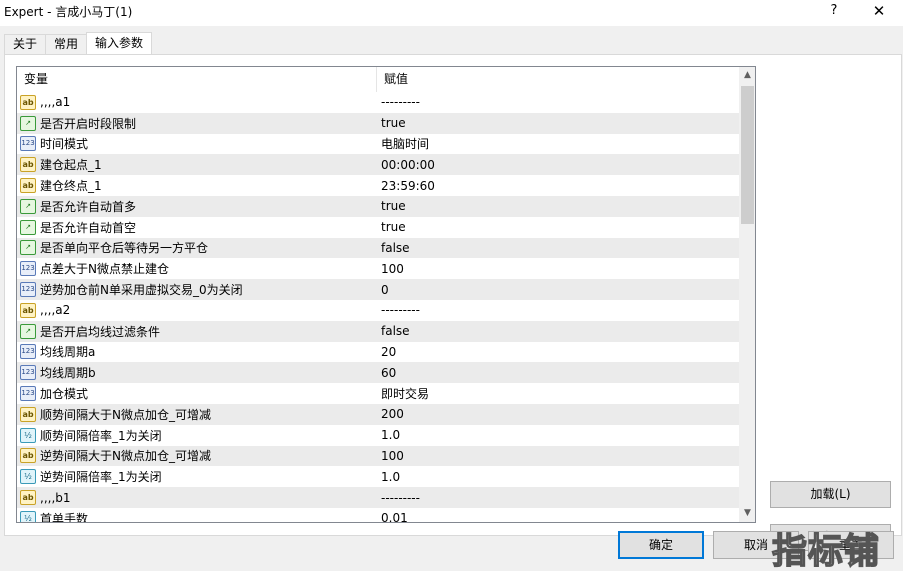 This screenshot has width=903, height=571. Describe the element at coordinates (451, 13) in the screenshot. I see `title-bar: Expert - 言成小马丁(1) ? ✕` at that location.